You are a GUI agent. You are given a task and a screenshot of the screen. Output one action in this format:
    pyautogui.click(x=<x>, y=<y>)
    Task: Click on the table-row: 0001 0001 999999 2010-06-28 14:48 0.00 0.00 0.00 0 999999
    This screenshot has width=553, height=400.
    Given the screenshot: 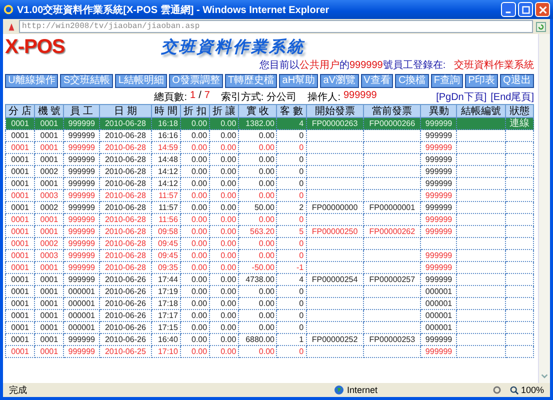 What is the action you would take?
    pyautogui.click(x=270, y=160)
    